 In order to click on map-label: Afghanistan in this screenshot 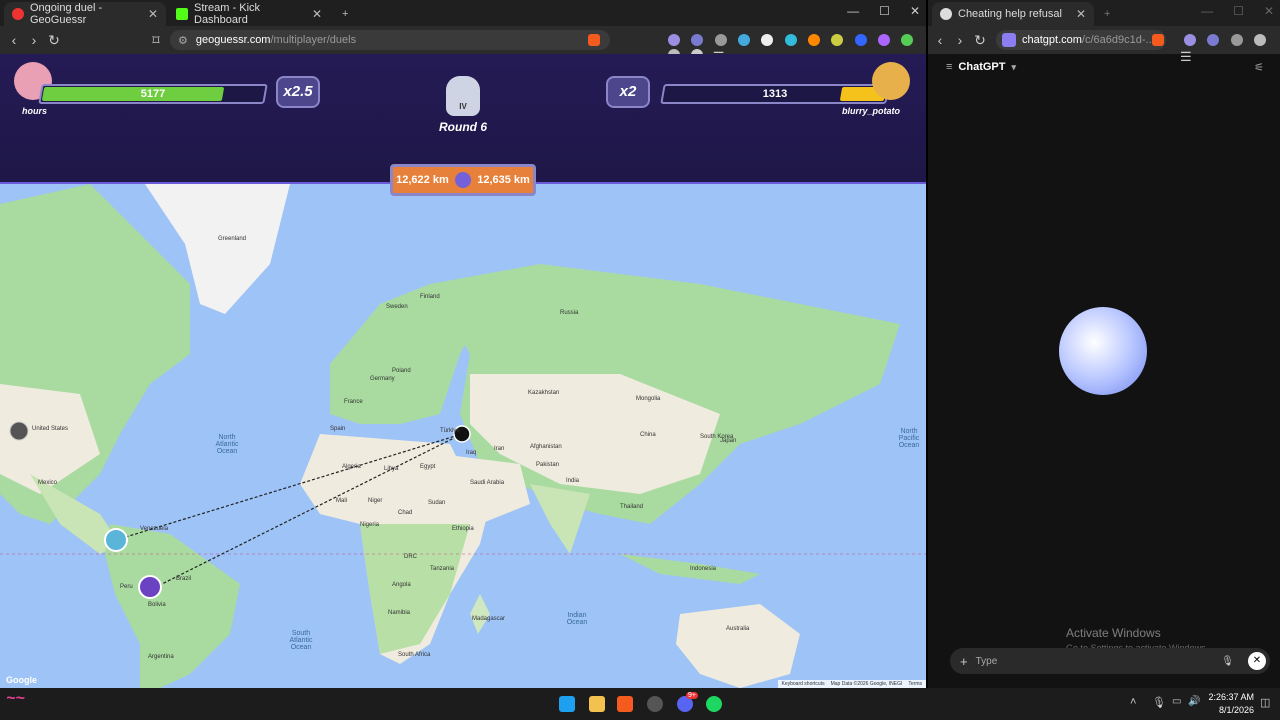, I will do `click(546, 447)`.